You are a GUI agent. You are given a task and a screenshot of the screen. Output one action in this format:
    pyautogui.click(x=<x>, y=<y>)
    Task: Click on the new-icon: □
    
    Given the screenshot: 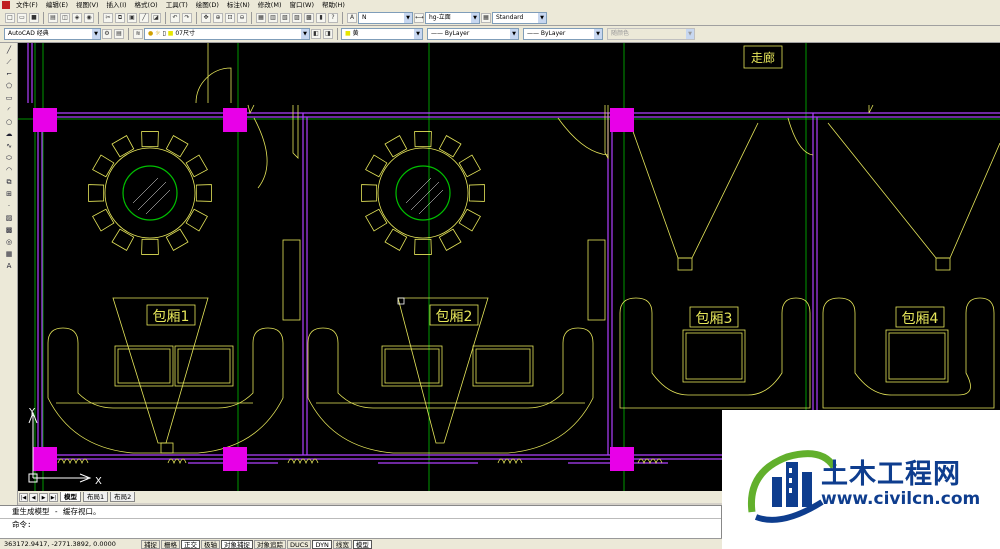 What is the action you would take?
    pyautogui.click(x=10, y=17)
    